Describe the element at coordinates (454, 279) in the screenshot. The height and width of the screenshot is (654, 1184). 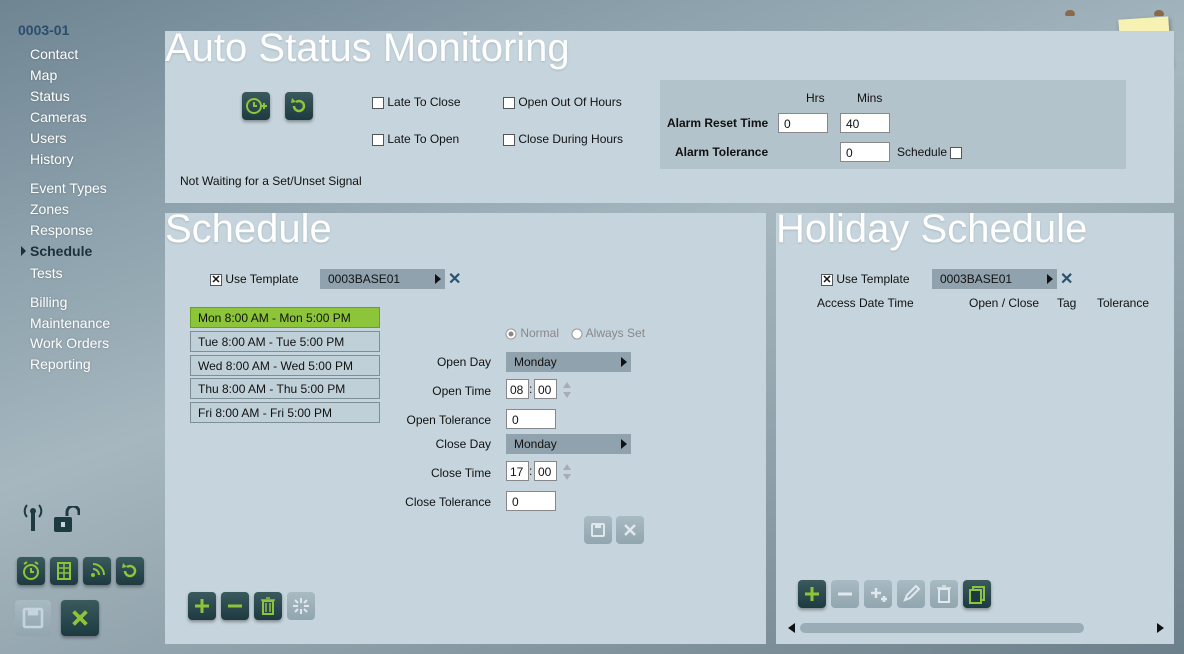
I see `schedule-clear-template-icon: ✕` at that location.